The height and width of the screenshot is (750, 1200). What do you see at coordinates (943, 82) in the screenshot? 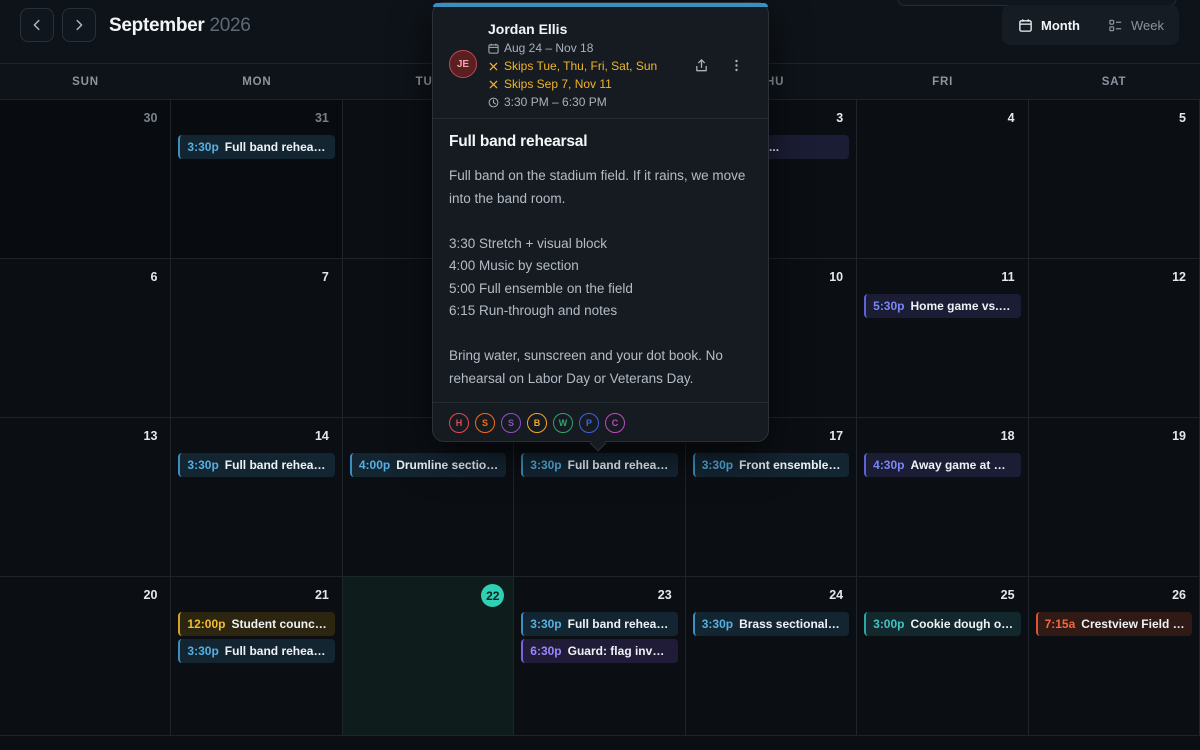
I see `weekday-header: FRI` at bounding box center [943, 82].